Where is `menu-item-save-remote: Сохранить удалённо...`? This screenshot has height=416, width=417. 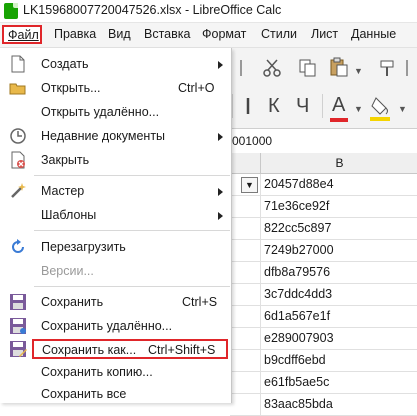
menu-item-save-remote: Сохранить удалённо... is located at coordinates (115, 326).